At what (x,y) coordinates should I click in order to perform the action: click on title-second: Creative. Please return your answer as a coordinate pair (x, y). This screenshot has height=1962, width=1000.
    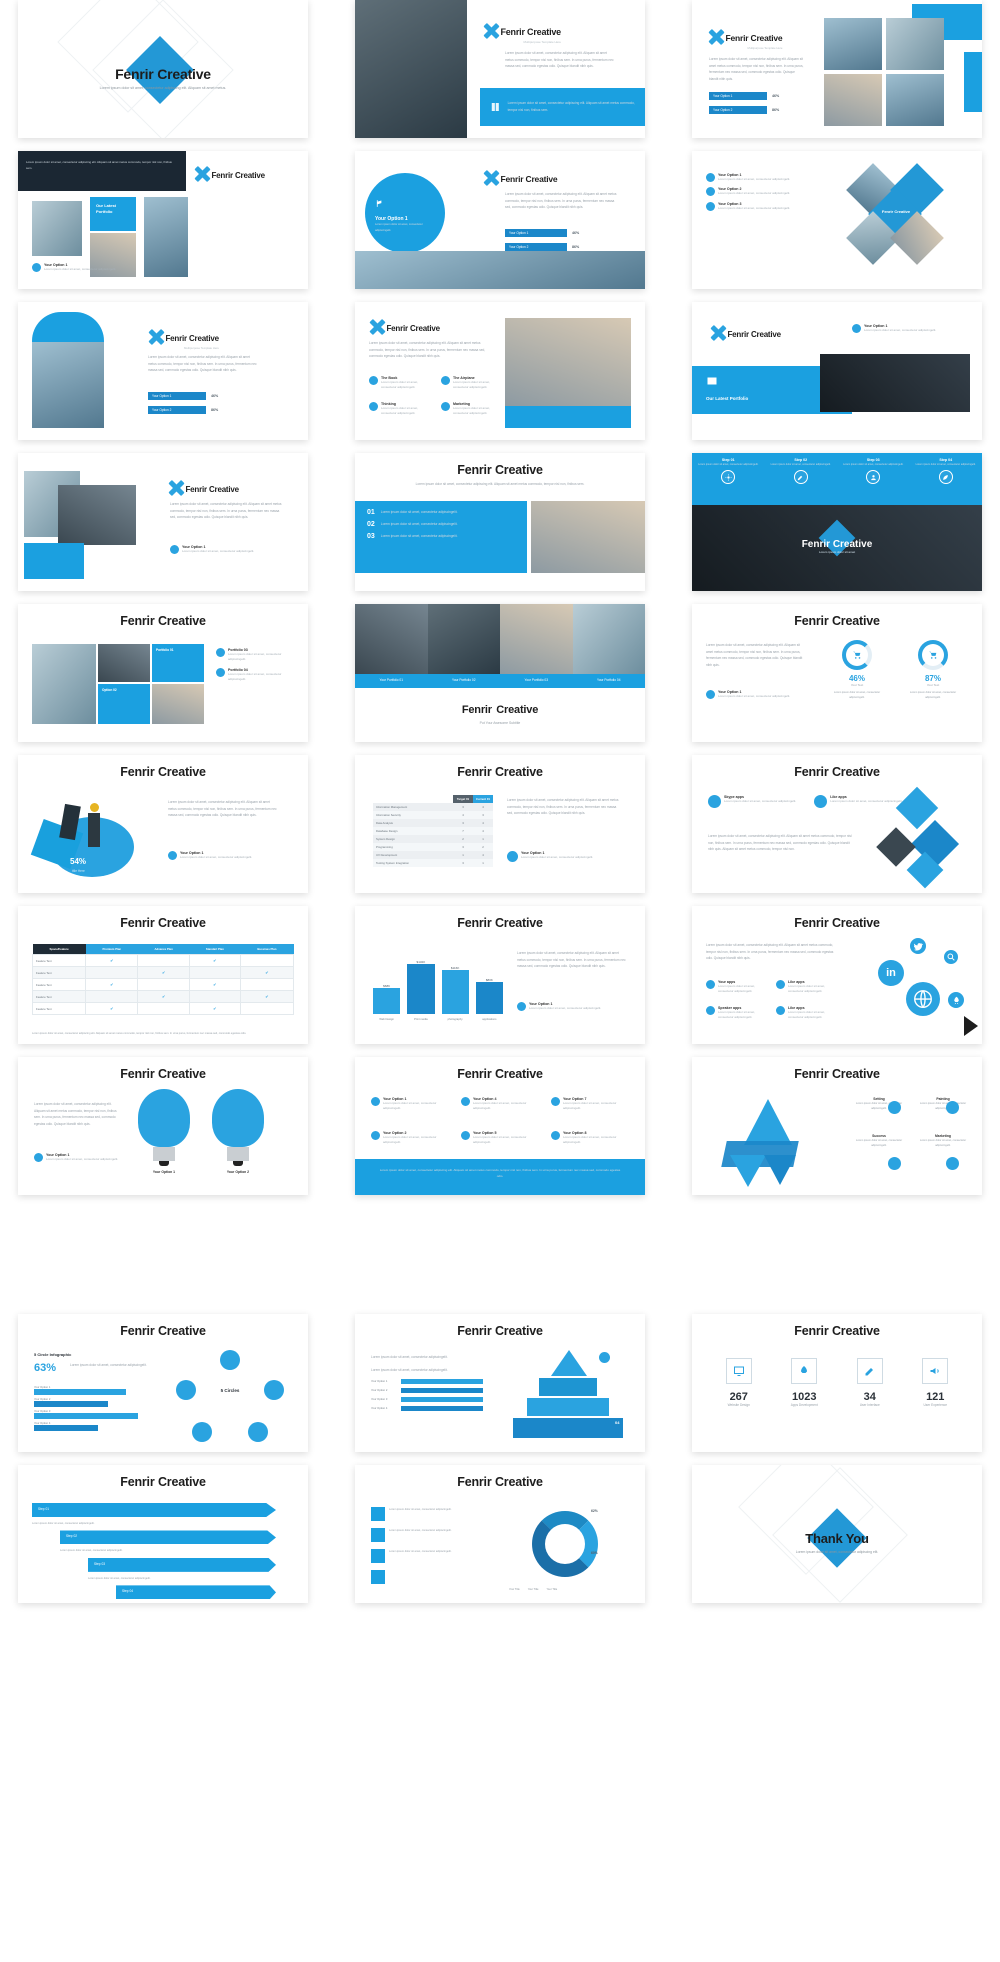
    Looking at the image, I should click on (181, 1074).